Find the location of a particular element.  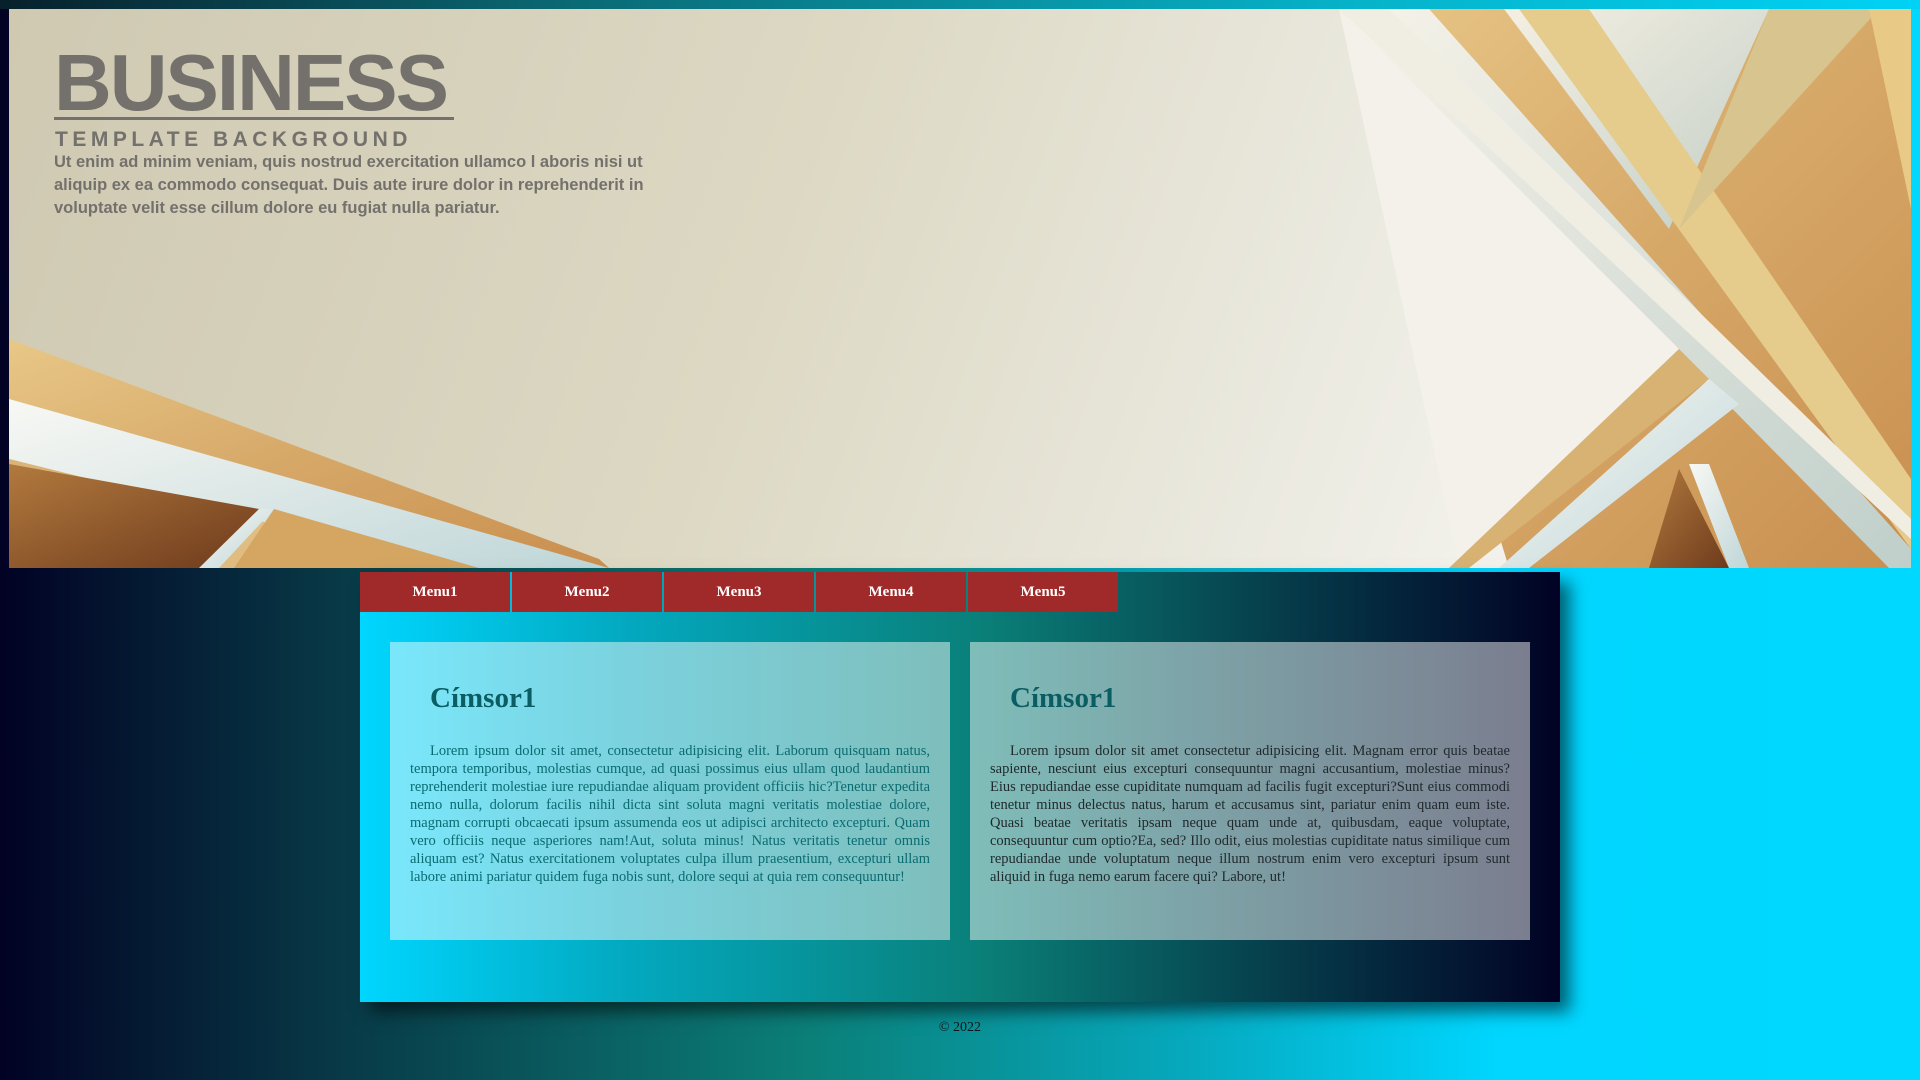

footer-copyright: © 2022 is located at coordinates (960, 1027).